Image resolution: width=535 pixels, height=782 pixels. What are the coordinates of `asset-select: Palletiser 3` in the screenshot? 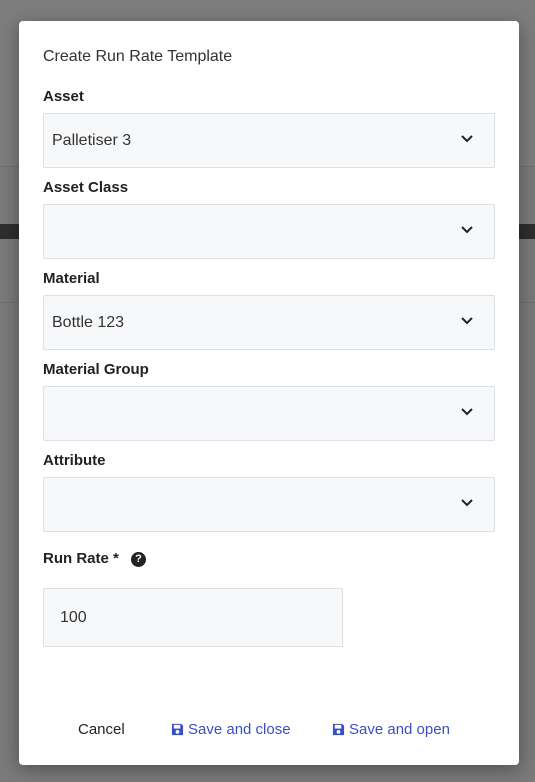 It's located at (269, 140).